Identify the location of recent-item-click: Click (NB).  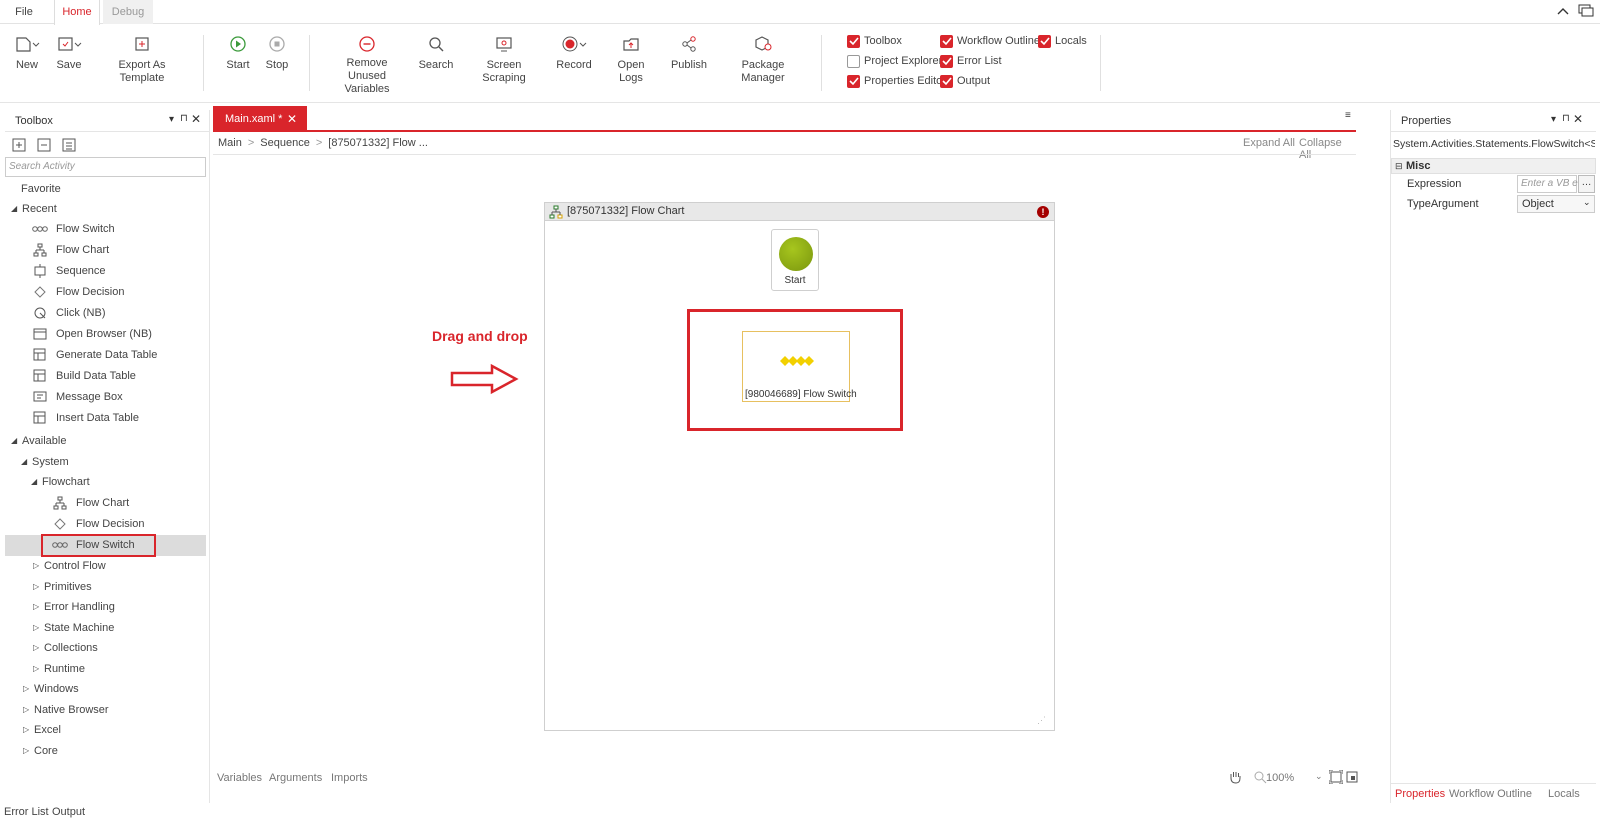
(69, 313).